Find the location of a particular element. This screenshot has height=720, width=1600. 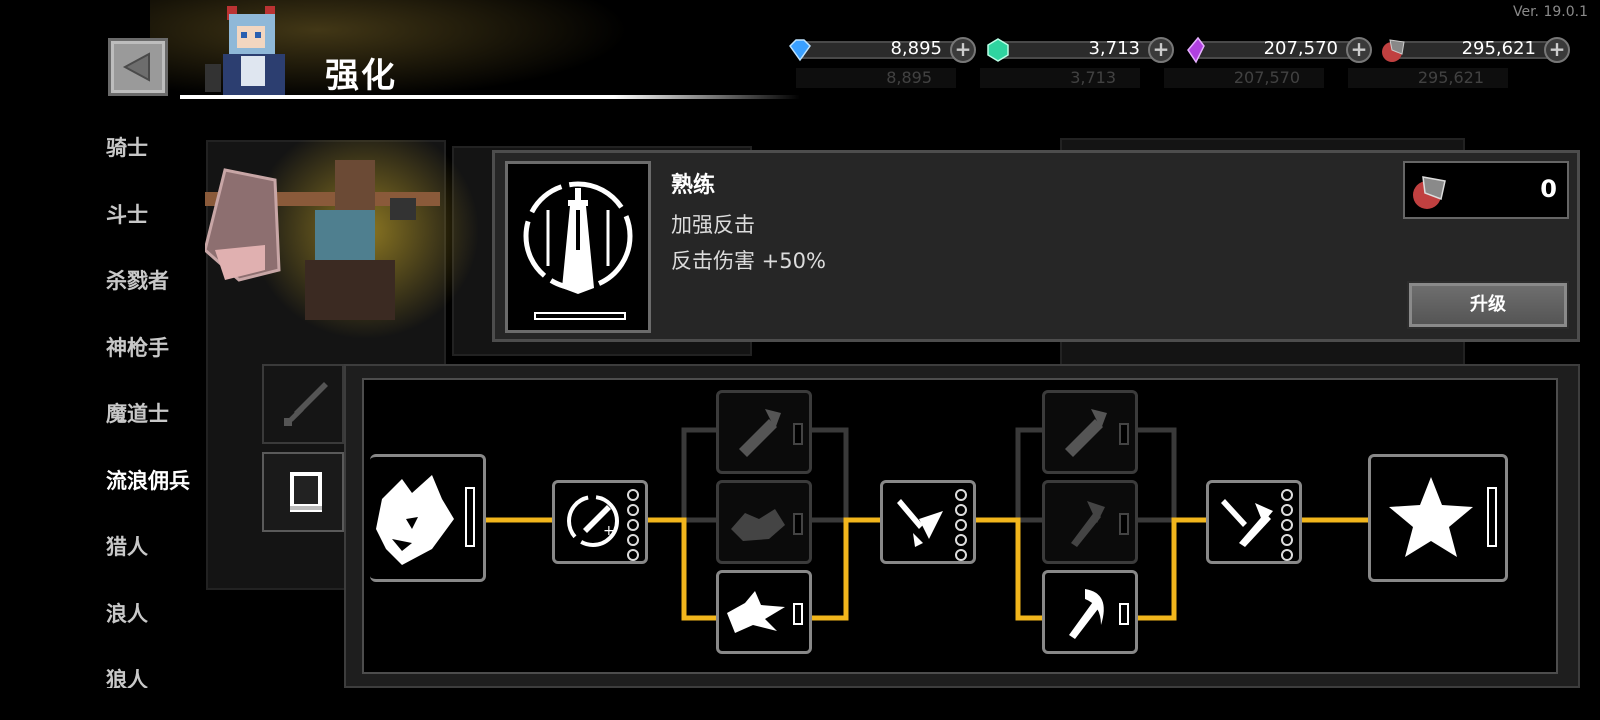

book-icon is located at coordinates (306, 492).